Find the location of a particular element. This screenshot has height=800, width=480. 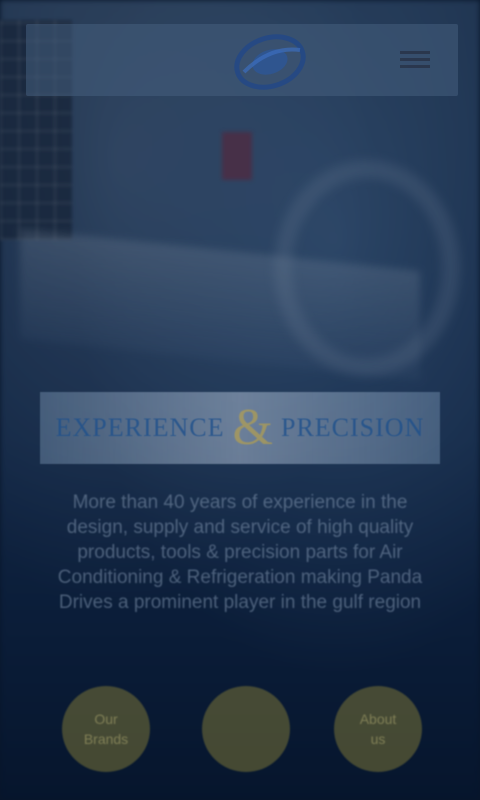

logo-icon is located at coordinates (270, 62).